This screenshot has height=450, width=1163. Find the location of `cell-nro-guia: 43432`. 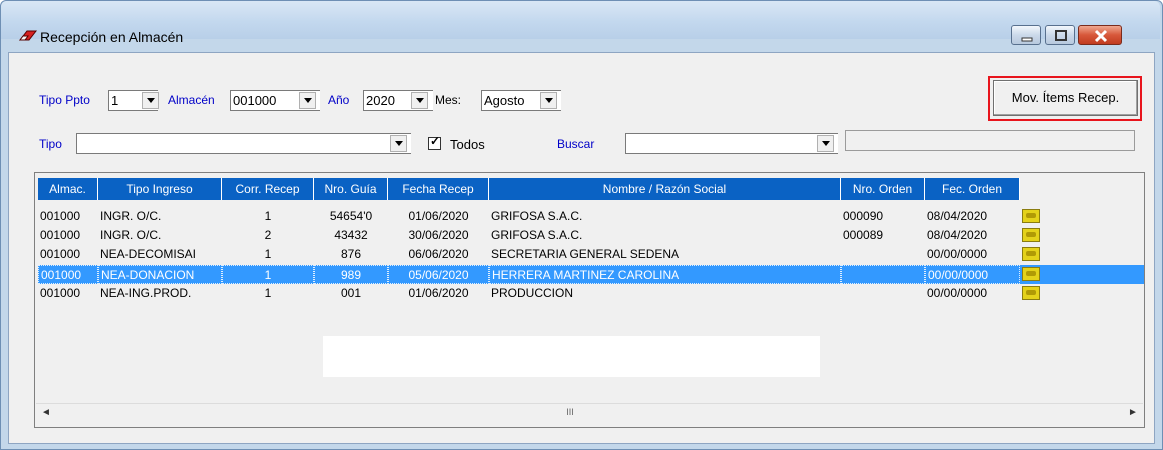

cell-nro-guia: 43432 is located at coordinates (351, 235).